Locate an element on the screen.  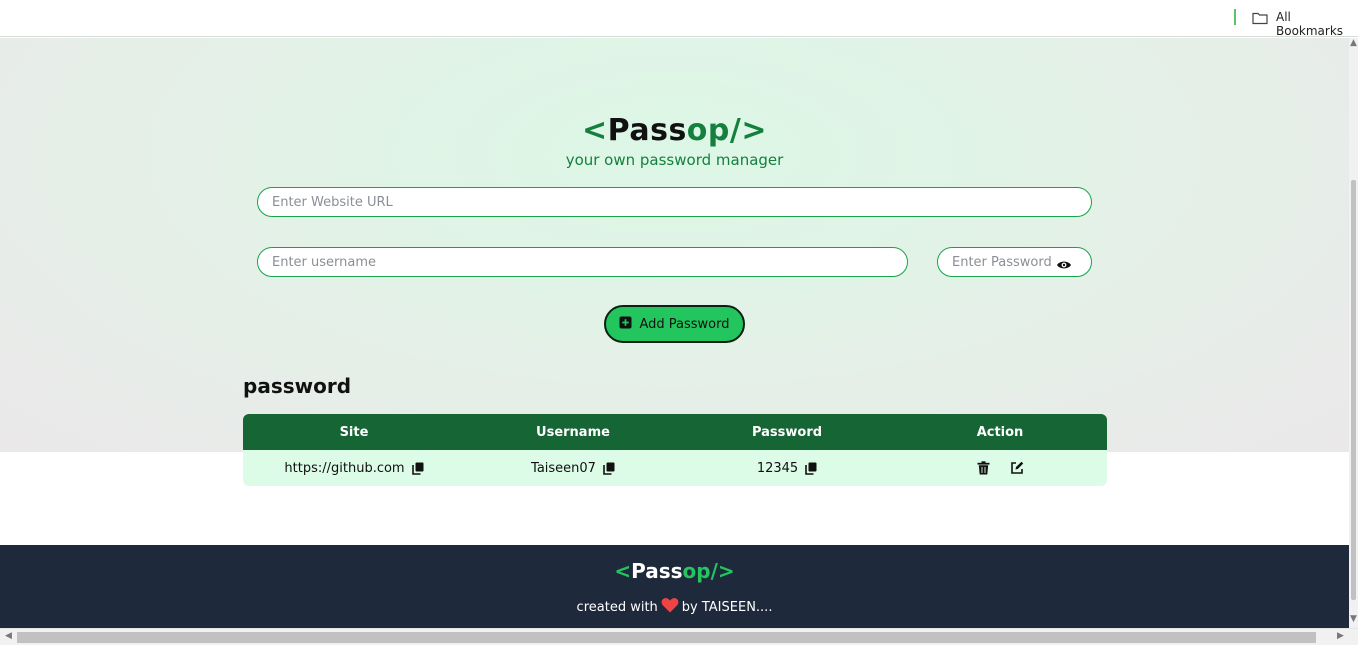
password-value: 12345 is located at coordinates (777, 468).